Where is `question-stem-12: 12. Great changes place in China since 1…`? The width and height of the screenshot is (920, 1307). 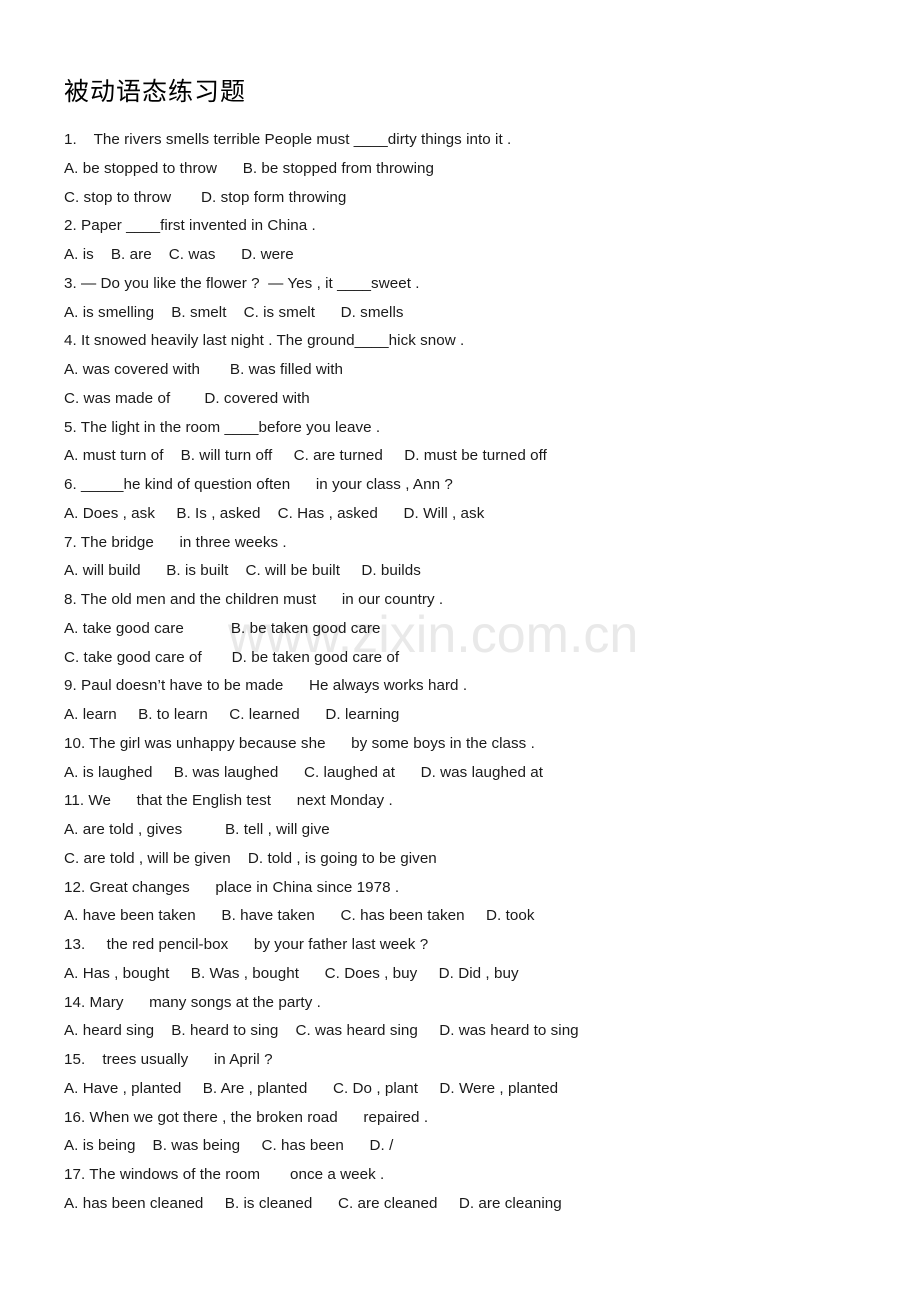 question-stem-12: 12. Great changes place in China since 1… is located at coordinates (232, 887).